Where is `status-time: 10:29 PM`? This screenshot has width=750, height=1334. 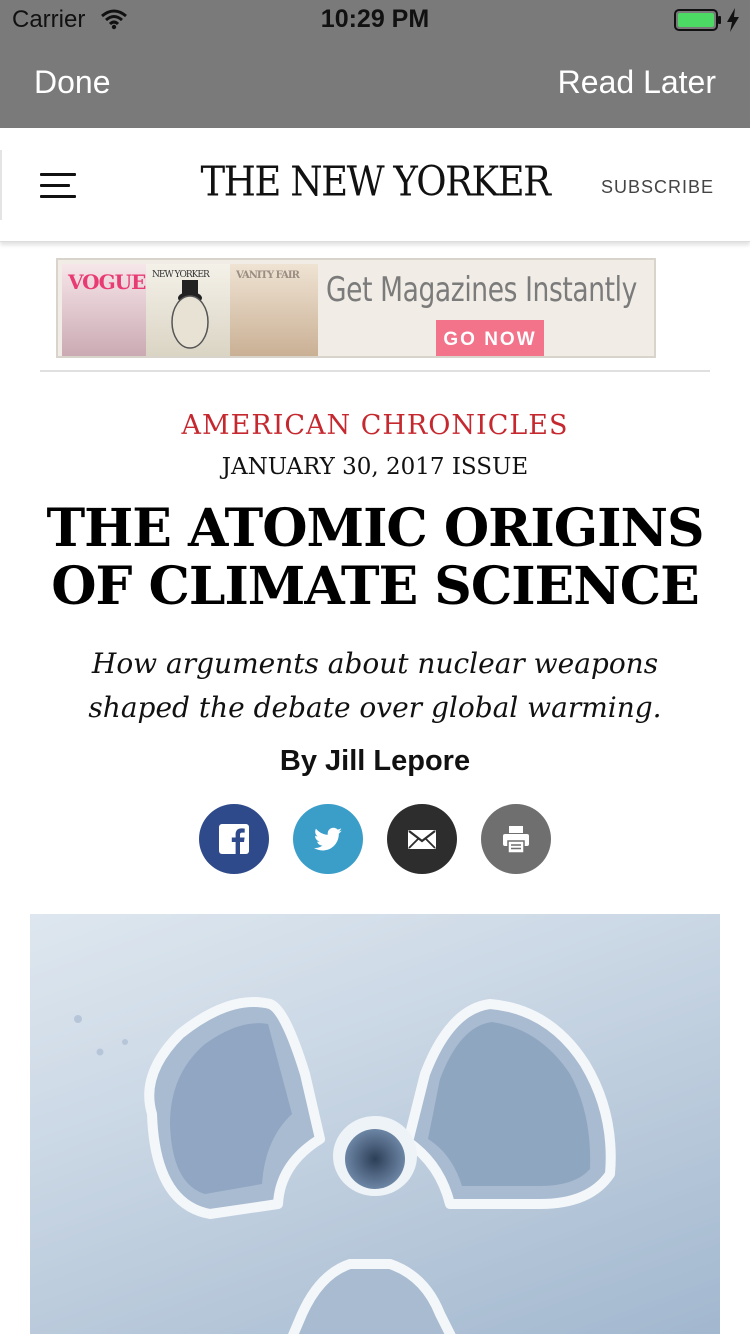
status-time: 10:29 PM is located at coordinates (375, 19).